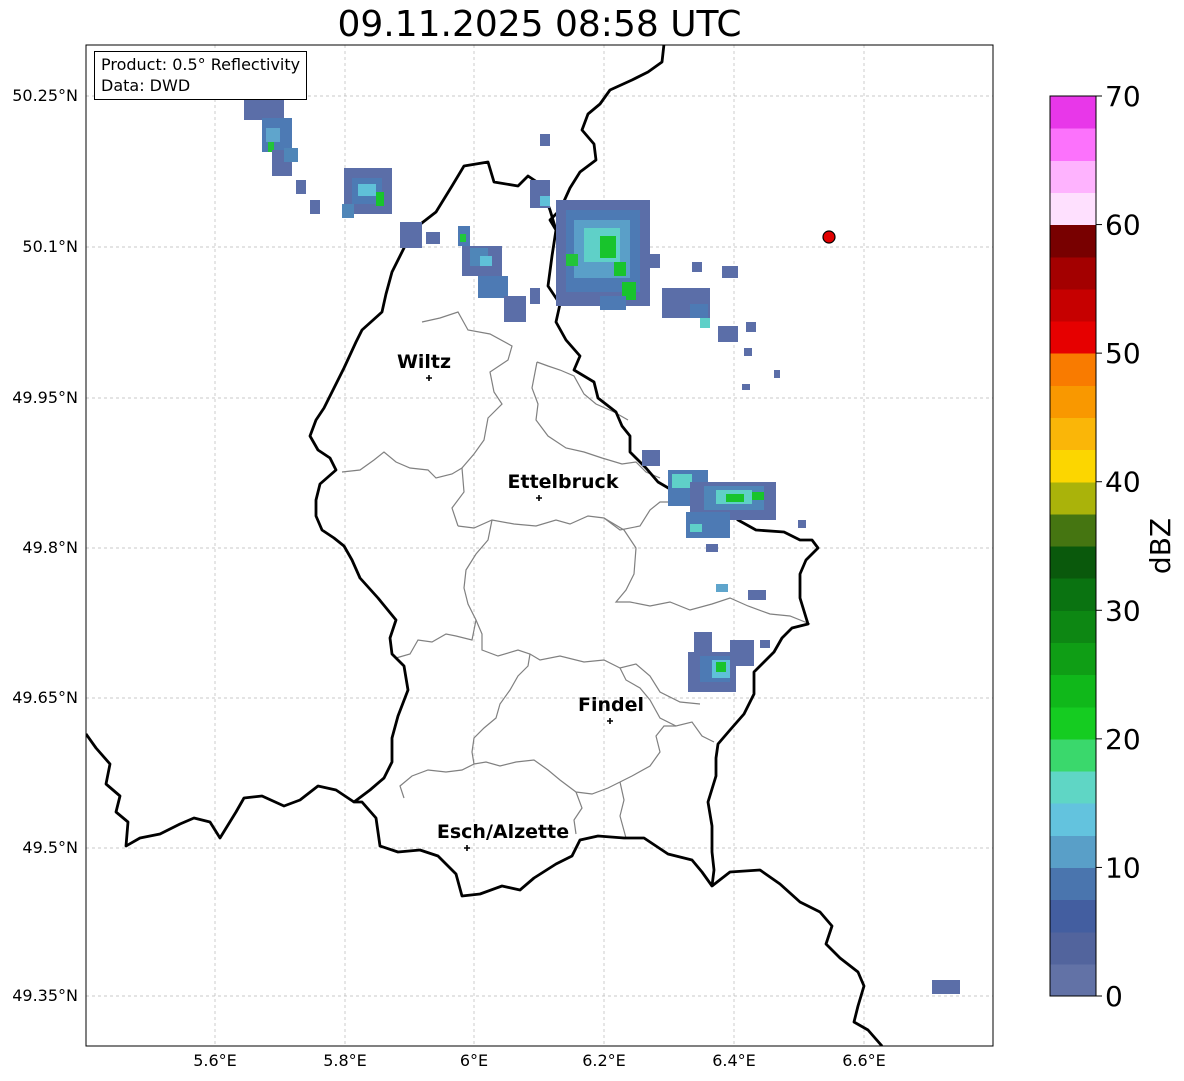  What do you see at coordinates (1123, 482) in the screenshot?
I see `colorbar-tick-label: 40` at bounding box center [1123, 482].